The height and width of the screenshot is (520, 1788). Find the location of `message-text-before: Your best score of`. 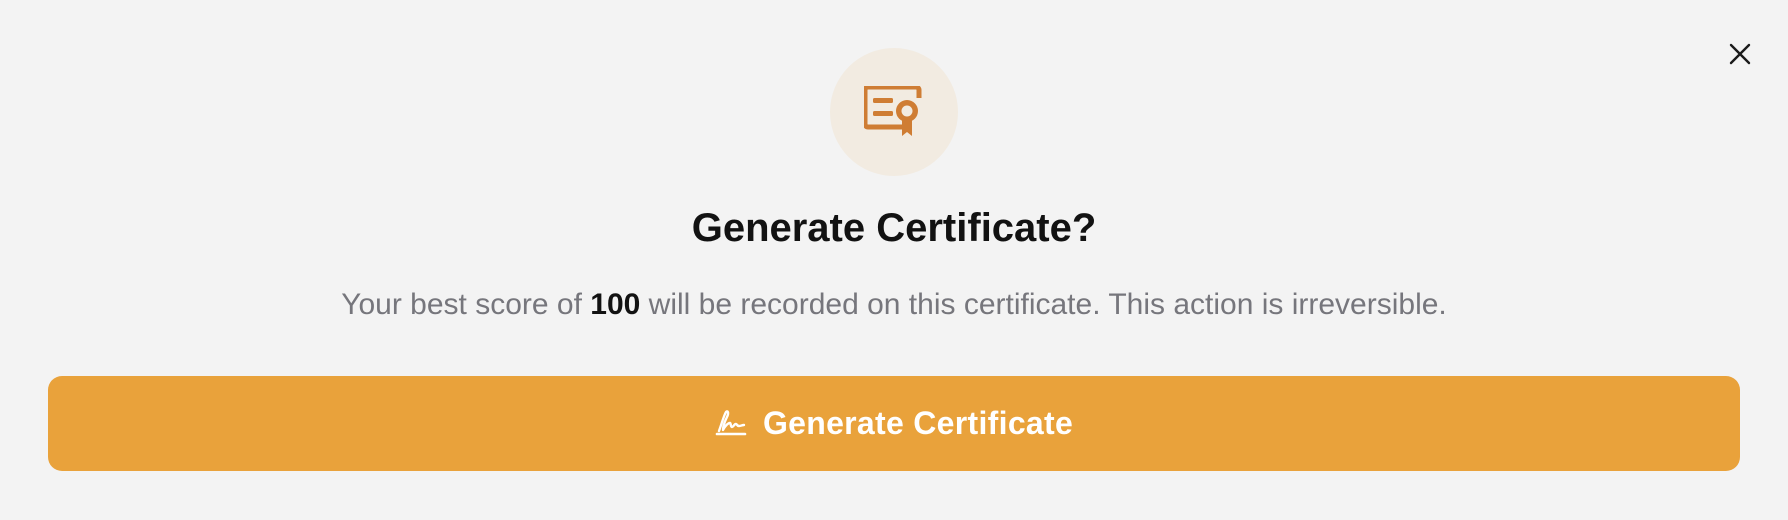

message-text-before: Your best score of is located at coordinates (466, 304).